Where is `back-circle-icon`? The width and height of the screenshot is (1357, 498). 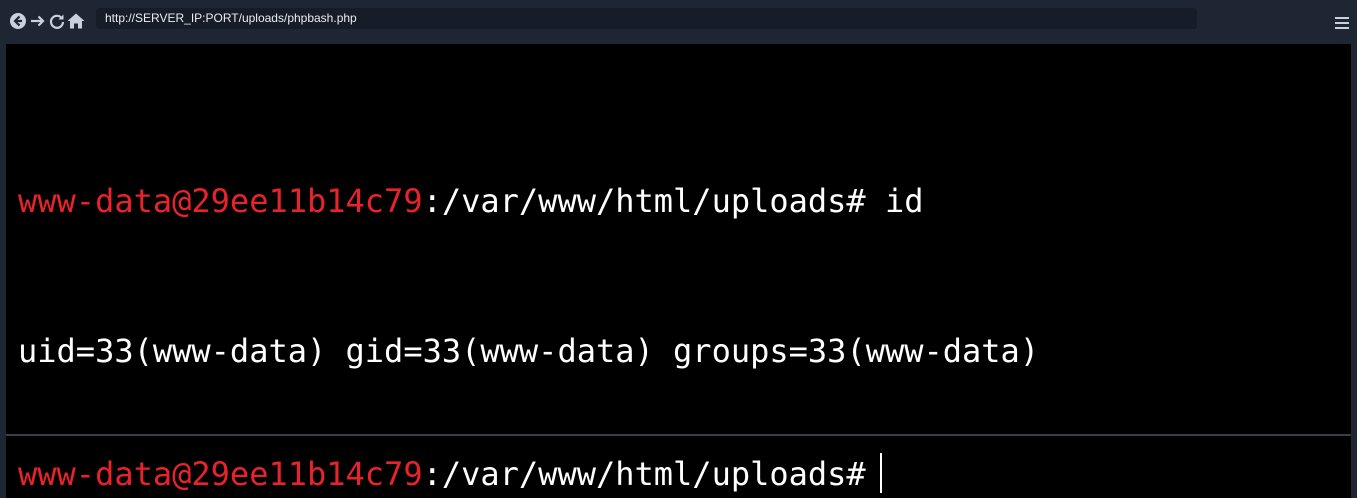 back-circle-icon is located at coordinates (18, 21).